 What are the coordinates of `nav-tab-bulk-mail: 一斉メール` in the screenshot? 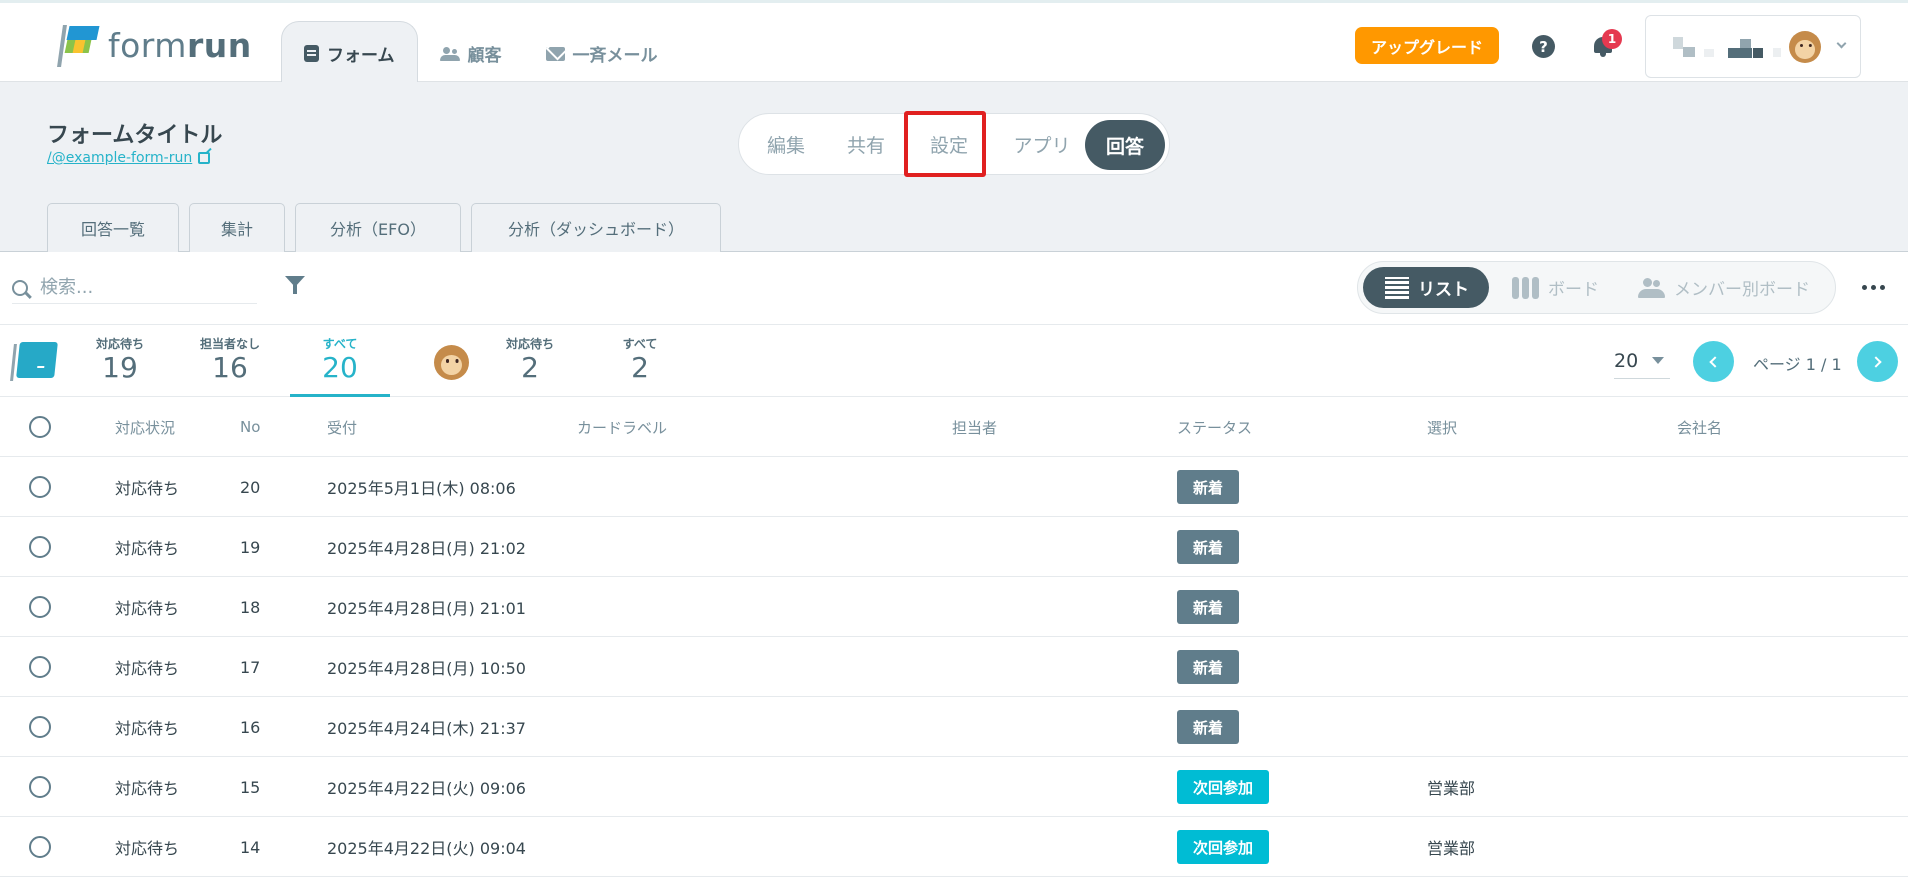 It's located at (602, 53).